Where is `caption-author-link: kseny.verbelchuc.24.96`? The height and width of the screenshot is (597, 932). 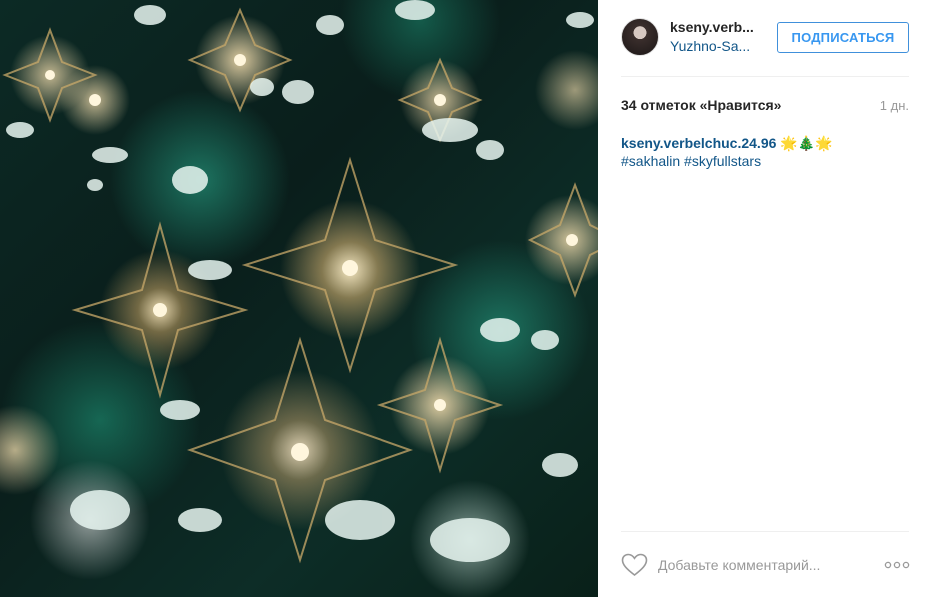 caption-author-link: kseny.verbelchuc.24.96 is located at coordinates (698, 143).